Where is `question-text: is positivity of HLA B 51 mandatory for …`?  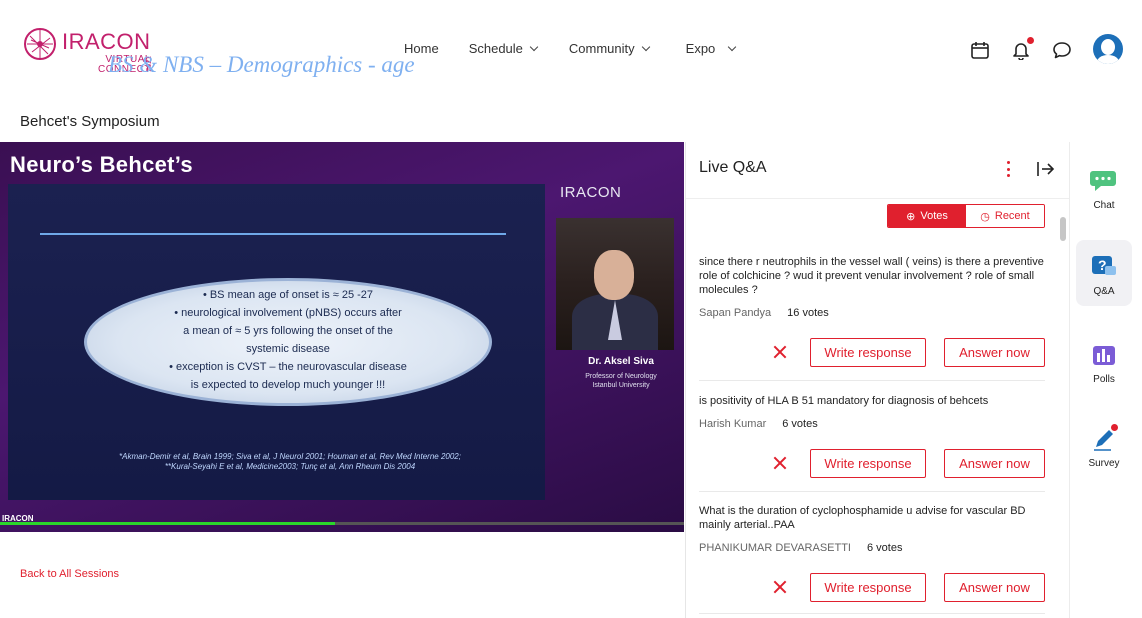 question-text: is positivity of HLA B 51 mandatory for … is located at coordinates (844, 401).